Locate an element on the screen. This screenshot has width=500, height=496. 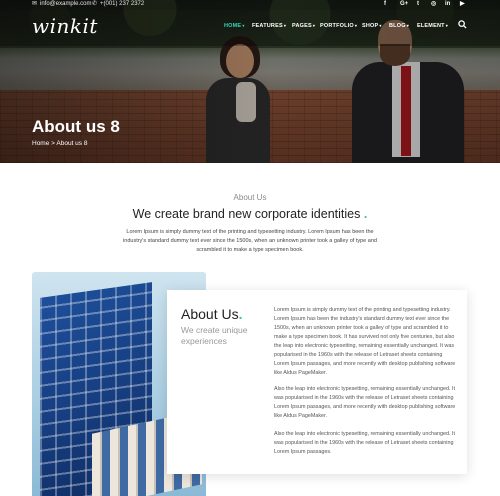
nav-item-portfolio: PORTFOLIO▾ is located at coordinates (338, 26).